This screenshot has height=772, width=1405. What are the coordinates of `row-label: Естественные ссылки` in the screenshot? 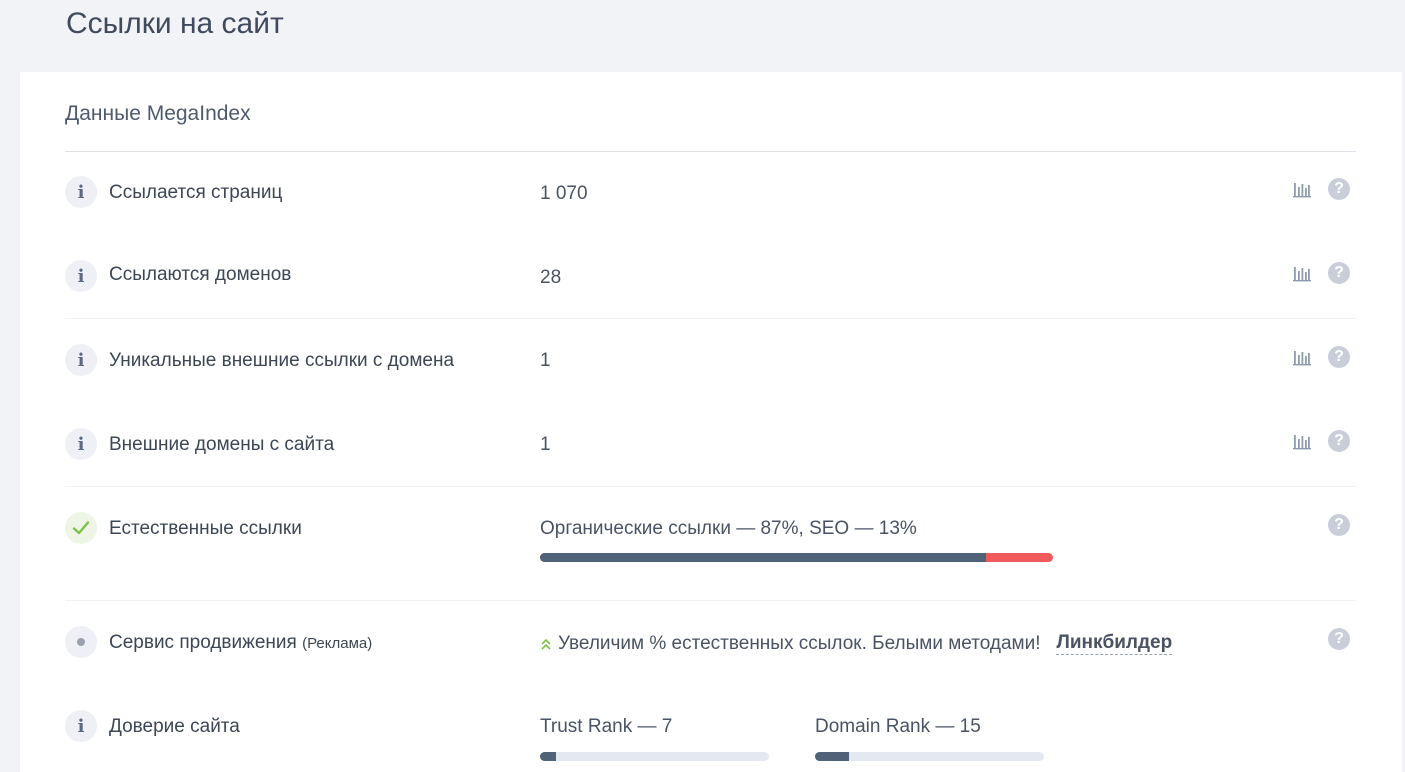 It's located at (205, 528).